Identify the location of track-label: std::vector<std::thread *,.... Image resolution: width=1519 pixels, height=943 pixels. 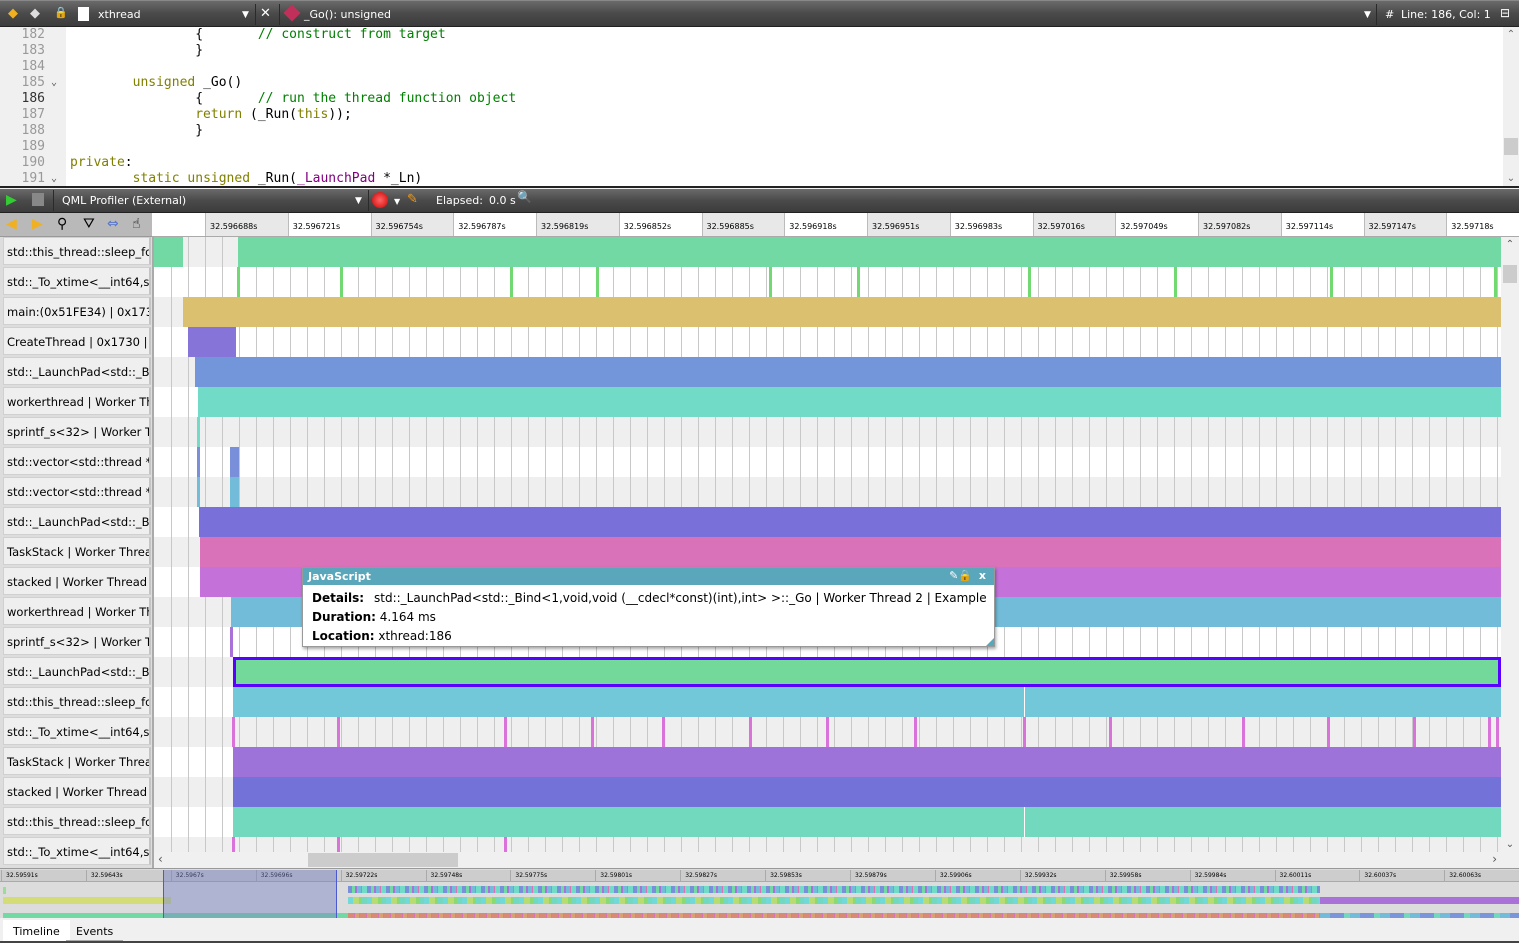
(77, 461).